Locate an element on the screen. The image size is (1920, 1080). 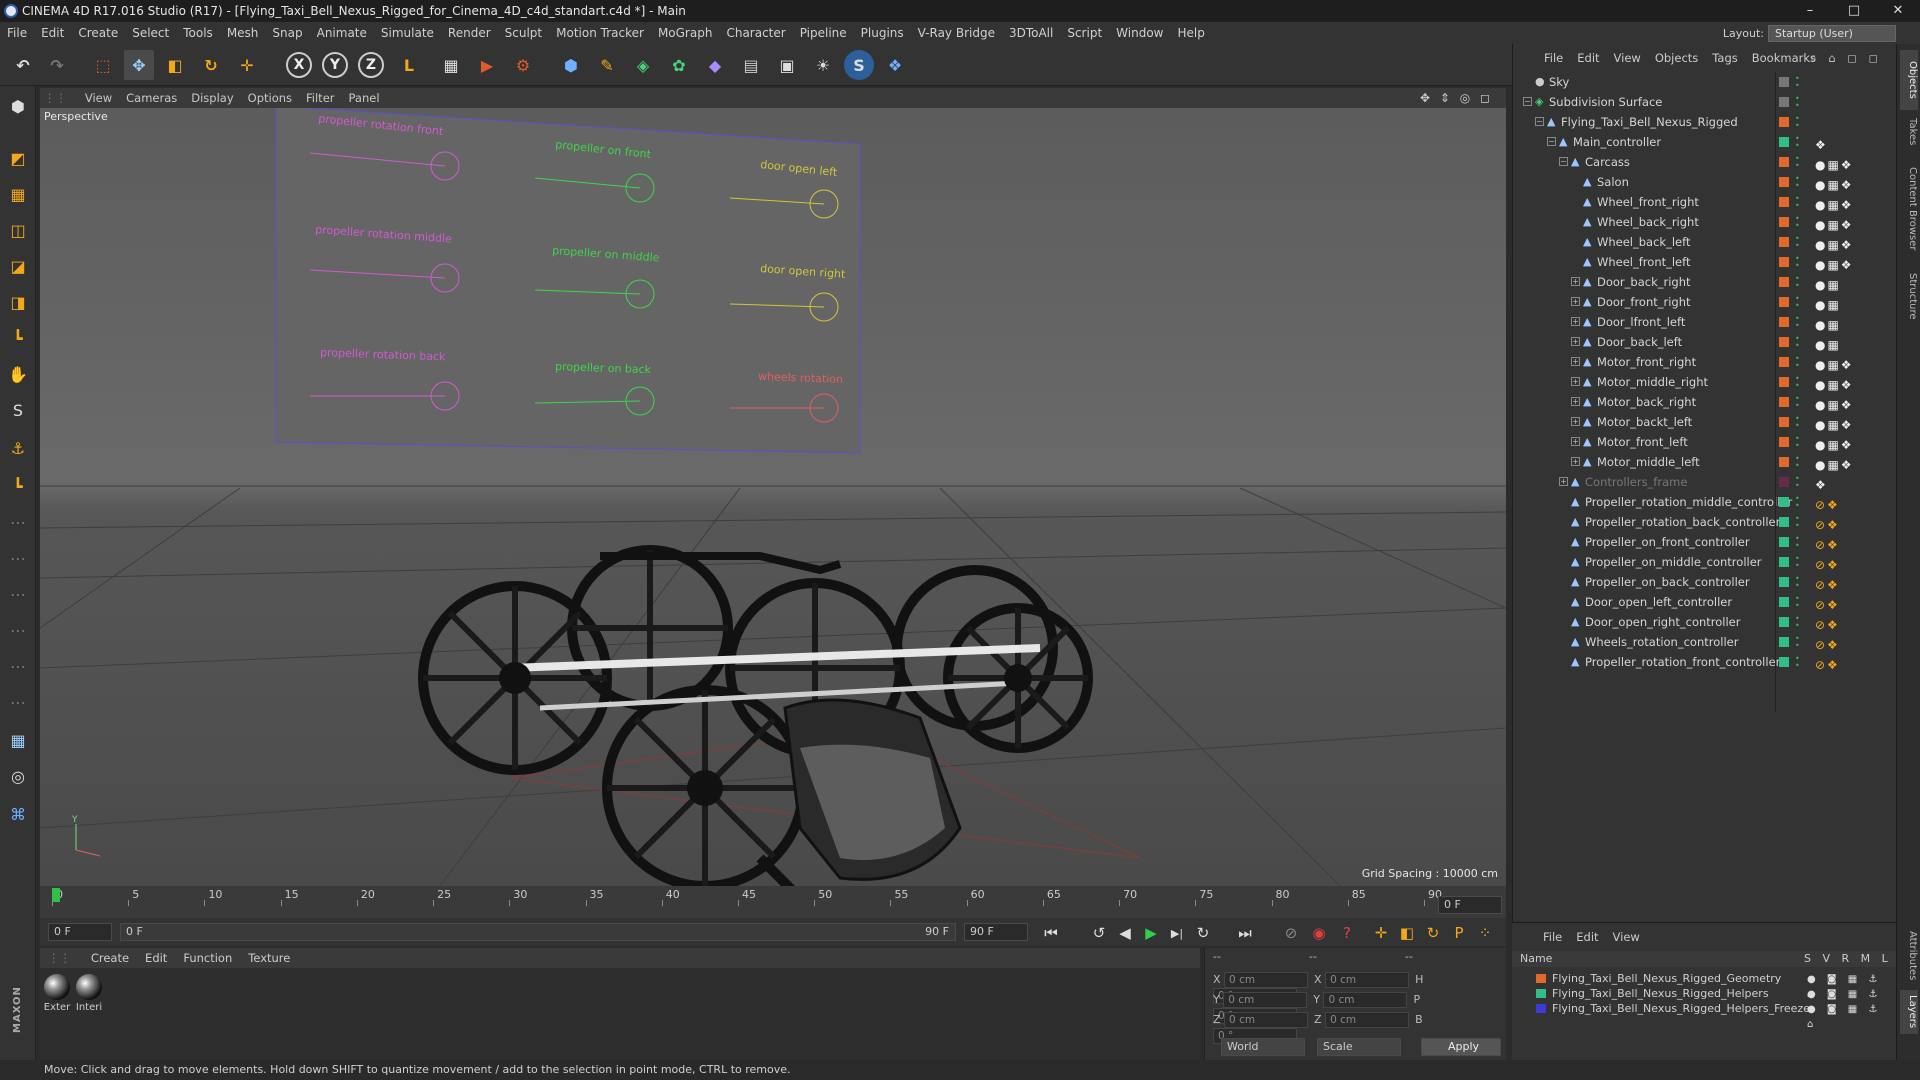
menu-simulate: Simulate is located at coordinates (407, 33).